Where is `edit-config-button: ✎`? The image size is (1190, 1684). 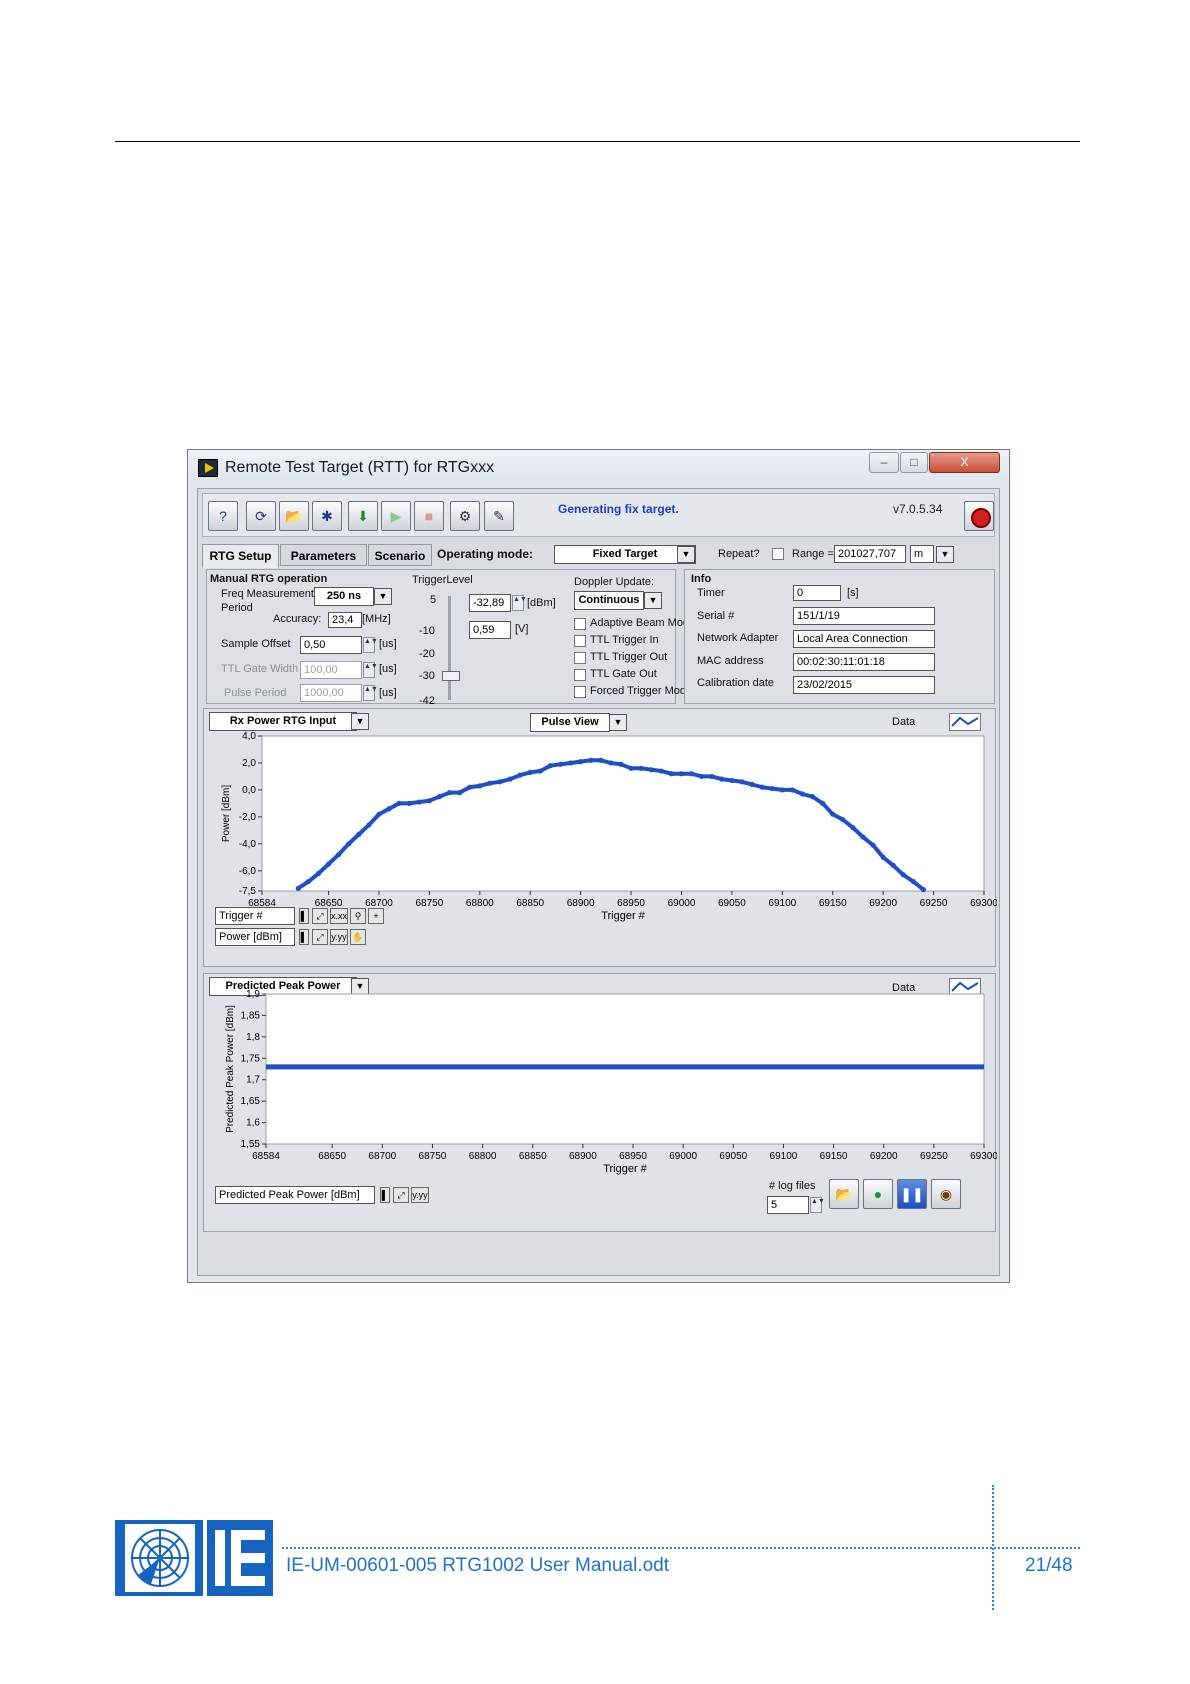 edit-config-button: ✎ is located at coordinates (499, 516).